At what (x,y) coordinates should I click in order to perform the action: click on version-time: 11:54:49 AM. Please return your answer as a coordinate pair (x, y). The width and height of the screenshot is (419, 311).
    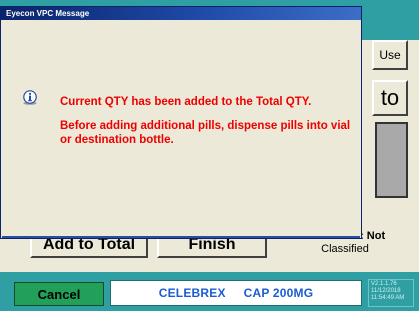
    Looking at the image, I should click on (388, 298).